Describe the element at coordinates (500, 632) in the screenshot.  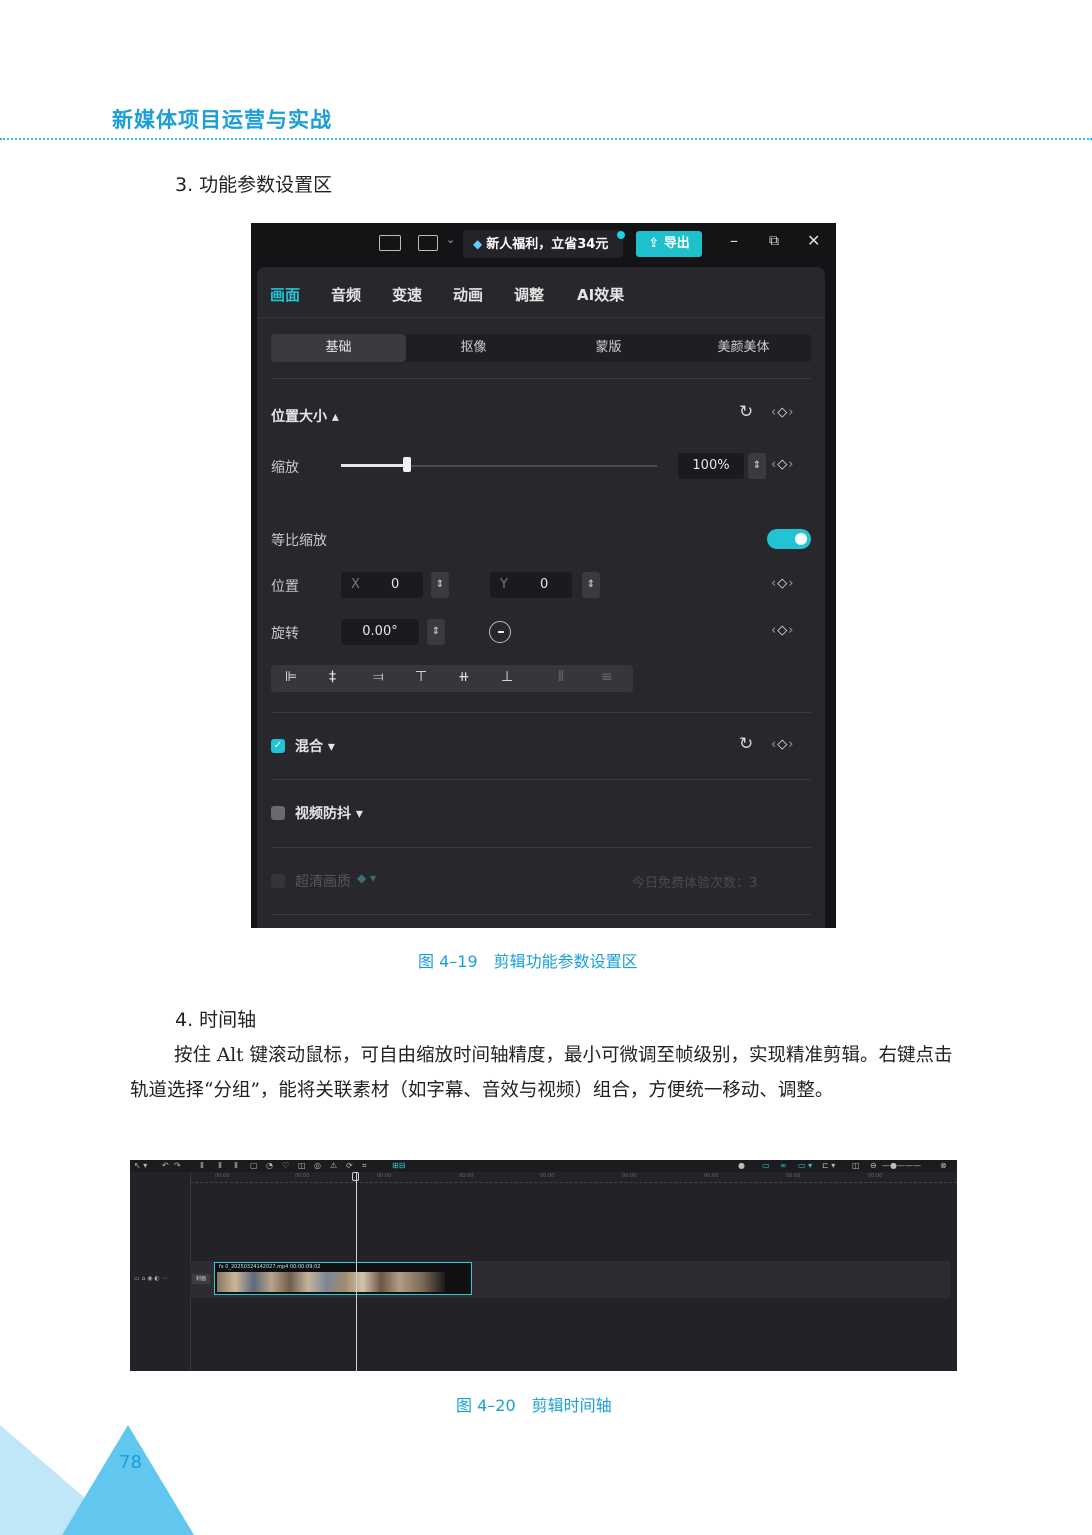
I see `rotation-dial-icon` at that location.